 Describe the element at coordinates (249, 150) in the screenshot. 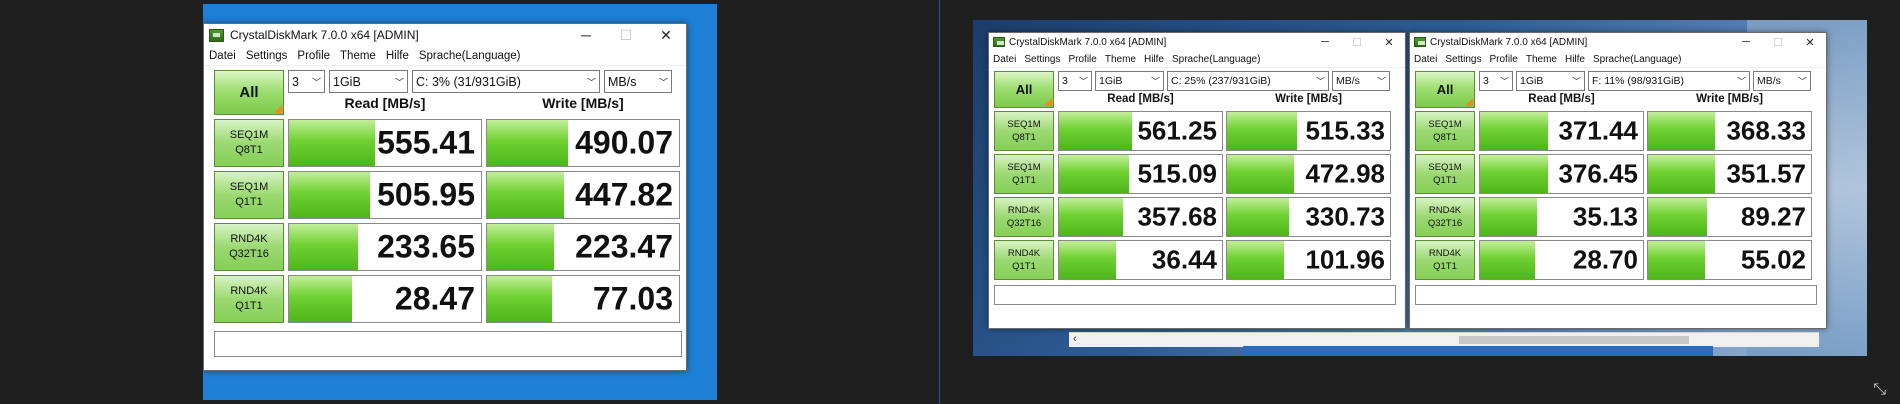

I see `test-params: Q8T1` at that location.